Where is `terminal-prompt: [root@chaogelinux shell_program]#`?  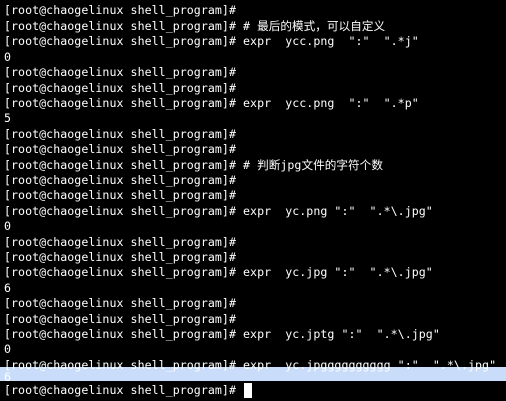
terminal-prompt: [root@chaogelinux shell_program]# is located at coordinates (123, 390).